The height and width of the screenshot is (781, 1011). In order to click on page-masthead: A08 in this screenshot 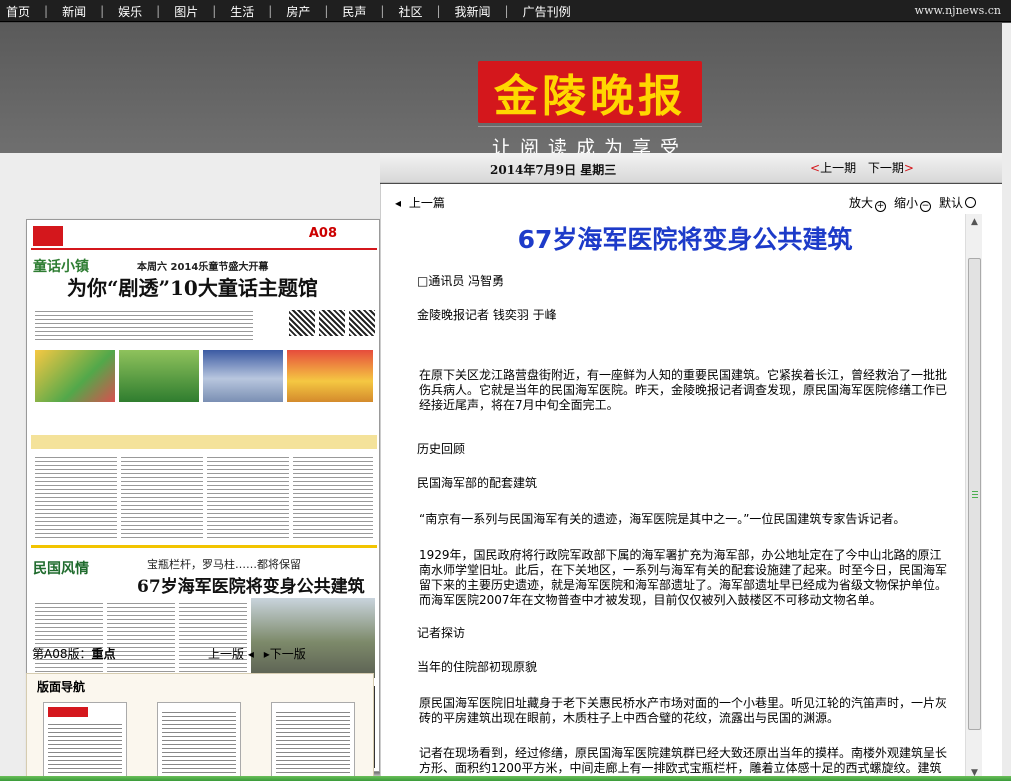, I will do `click(204, 237)`.